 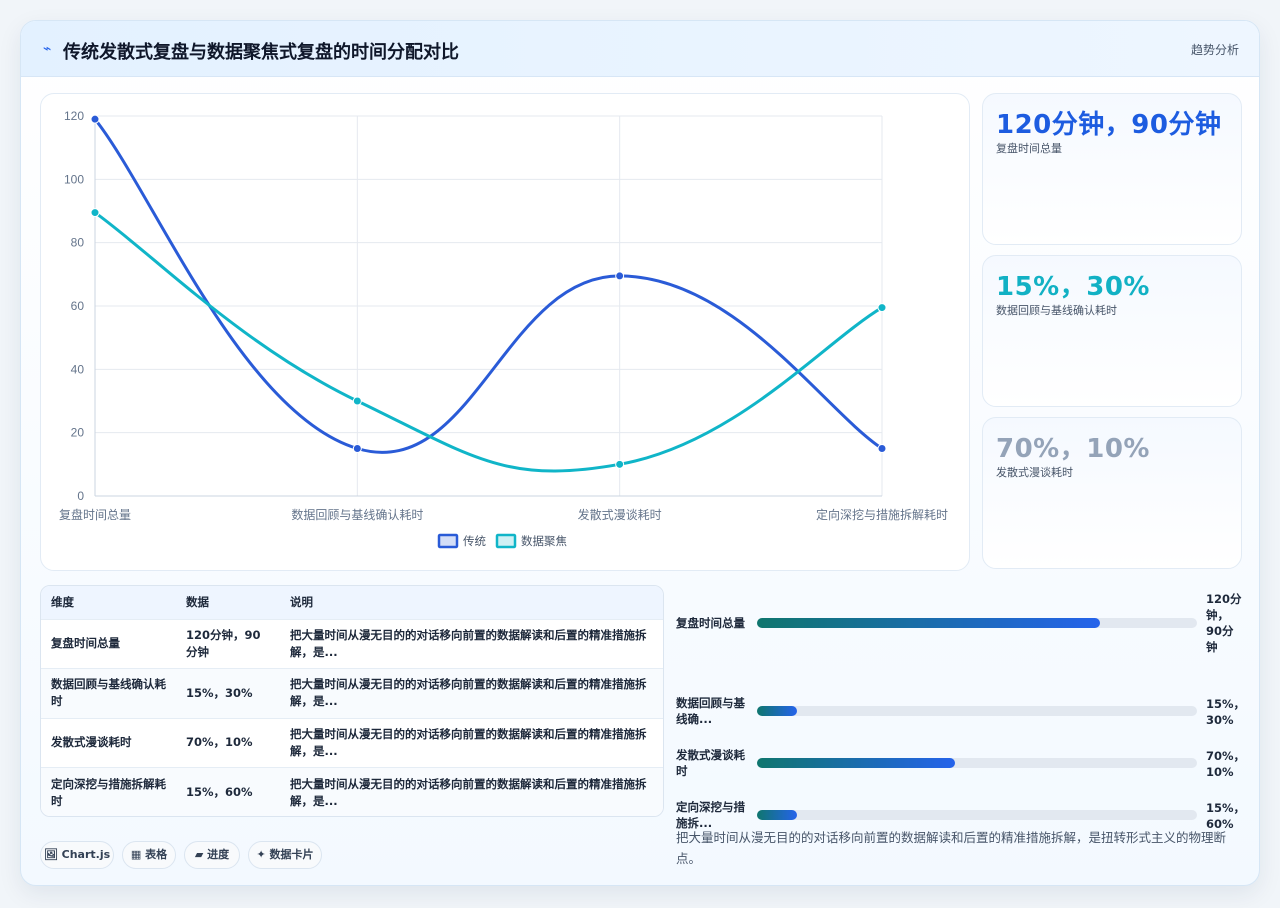 I want to click on stat-value: 70%，10%, so click(x=1073, y=449).